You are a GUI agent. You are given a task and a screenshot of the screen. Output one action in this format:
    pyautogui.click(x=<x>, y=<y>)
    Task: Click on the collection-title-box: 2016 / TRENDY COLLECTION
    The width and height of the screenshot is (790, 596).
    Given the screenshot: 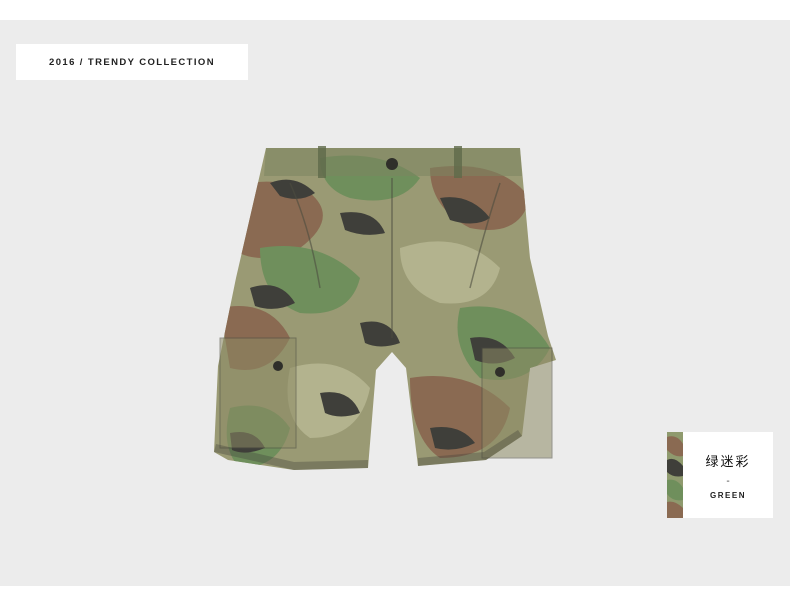 What is the action you would take?
    pyautogui.click(x=132, y=62)
    